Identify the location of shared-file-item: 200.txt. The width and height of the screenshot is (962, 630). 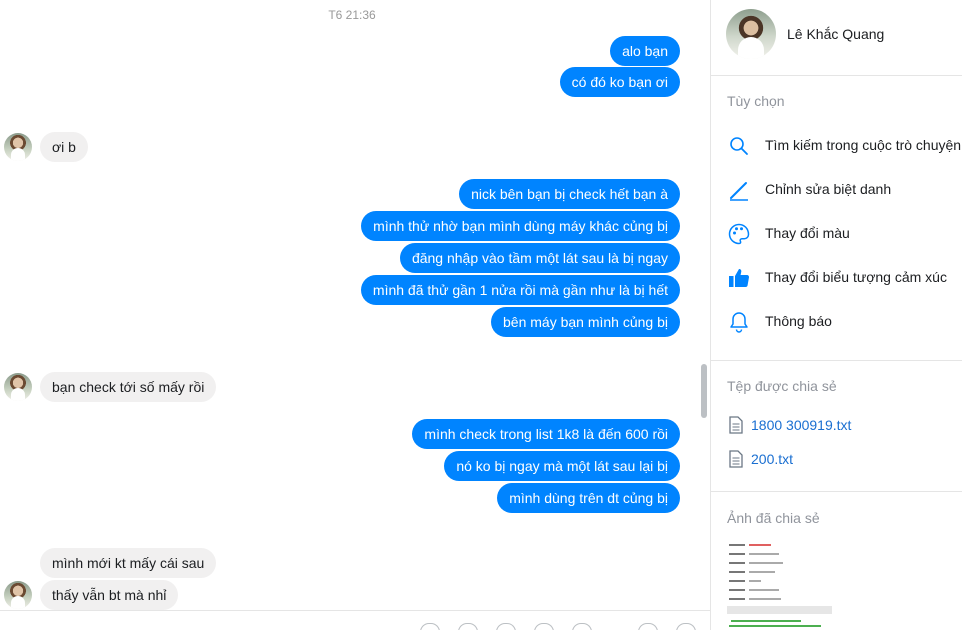
(836, 459).